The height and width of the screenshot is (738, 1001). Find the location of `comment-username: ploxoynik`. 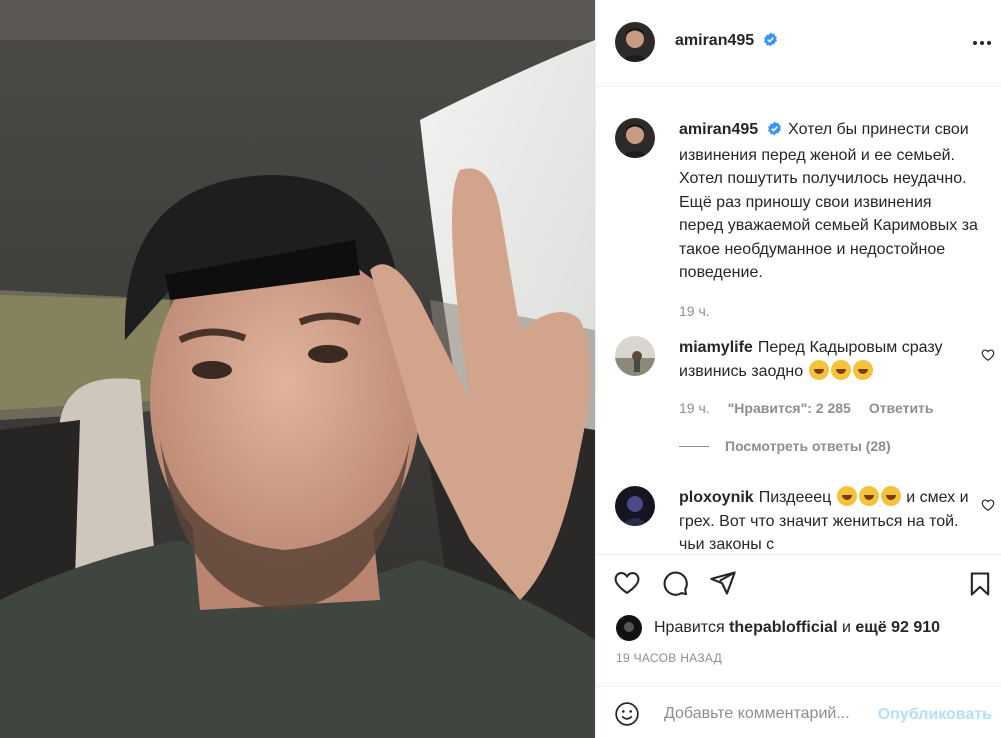

comment-username: ploxoynik is located at coordinates (716, 497).